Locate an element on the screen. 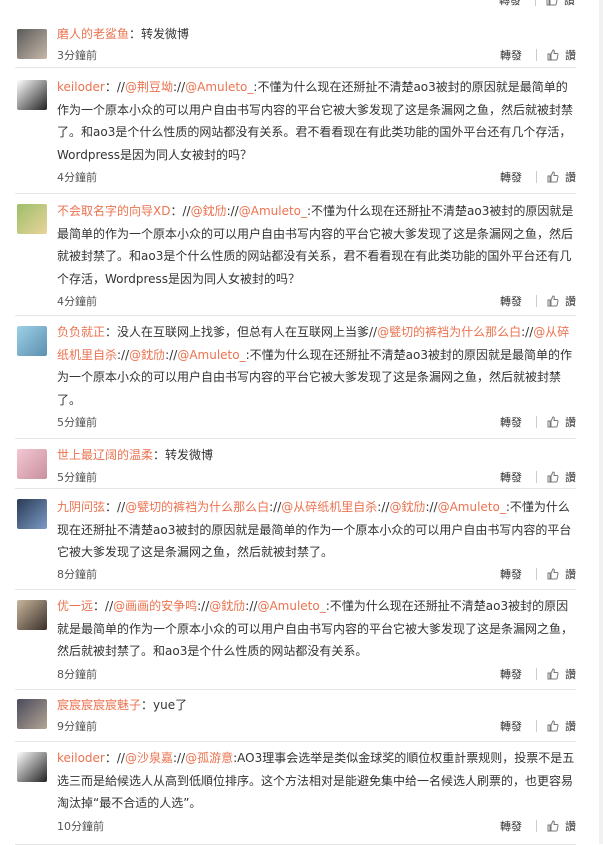 Image resolution: width=603 pixels, height=845 pixels. timestamp: 8分鐘前 is located at coordinates (77, 674).